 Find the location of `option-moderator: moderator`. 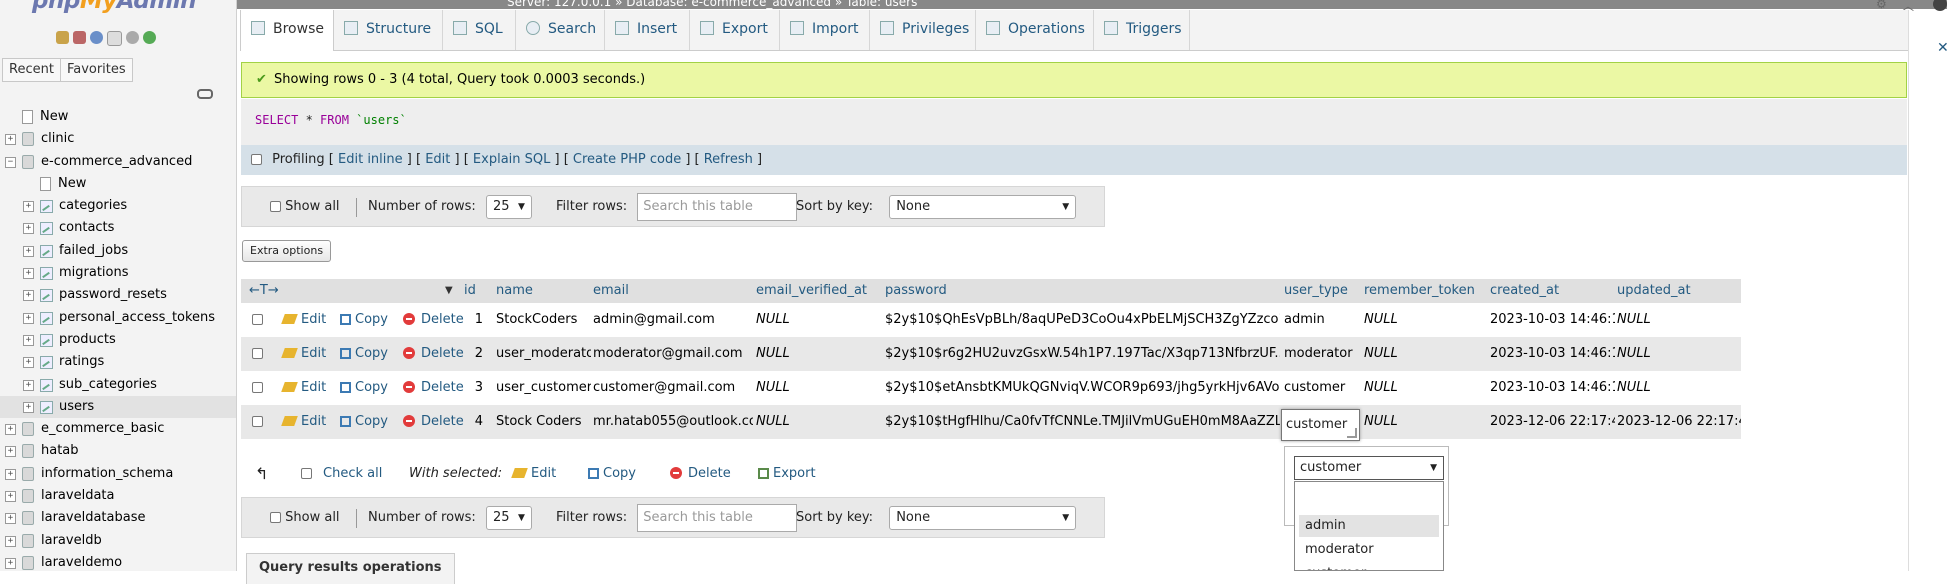

option-moderator: moderator is located at coordinates (1369, 550).